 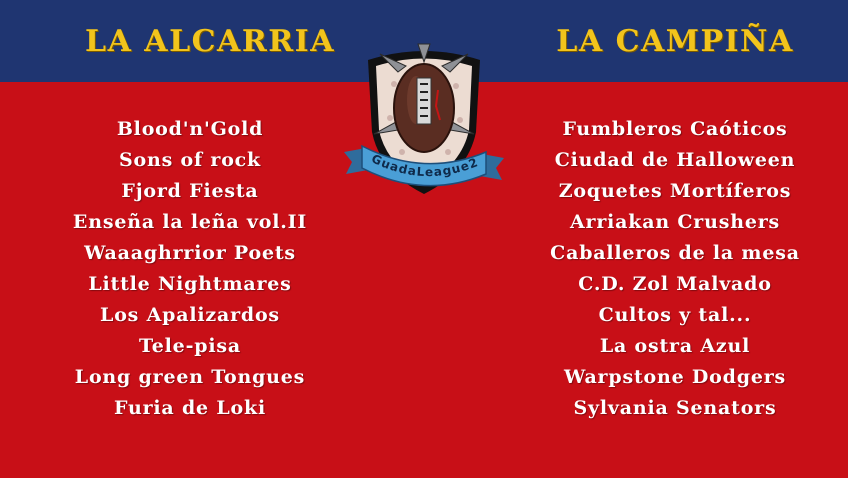 What do you see at coordinates (675, 253) in the screenshot?
I see `team-item: Caballeros de la mesa` at bounding box center [675, 253].